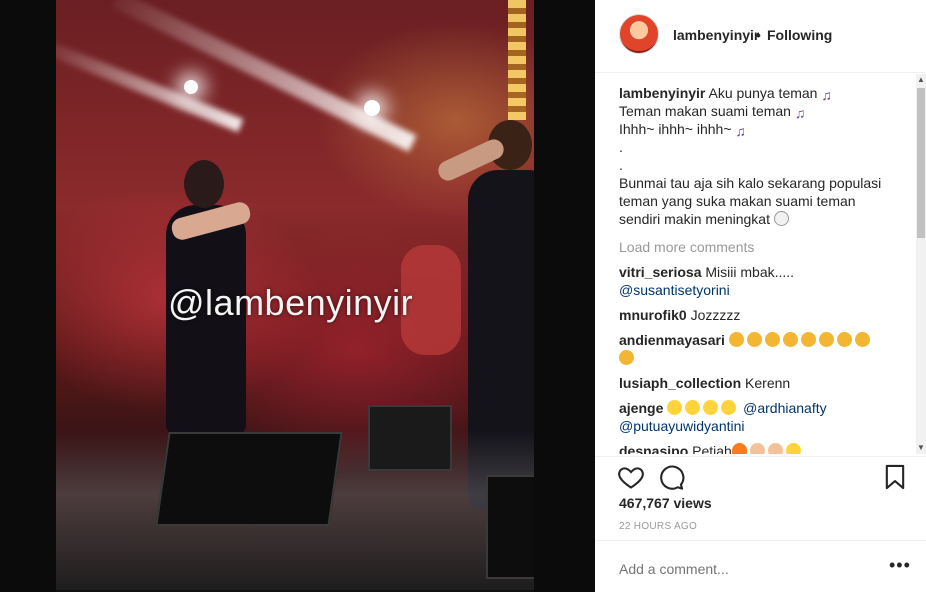 The width and height of the screenshot is (926, 593). I want to click on comment-text: Kerenn, so click(768, 383).